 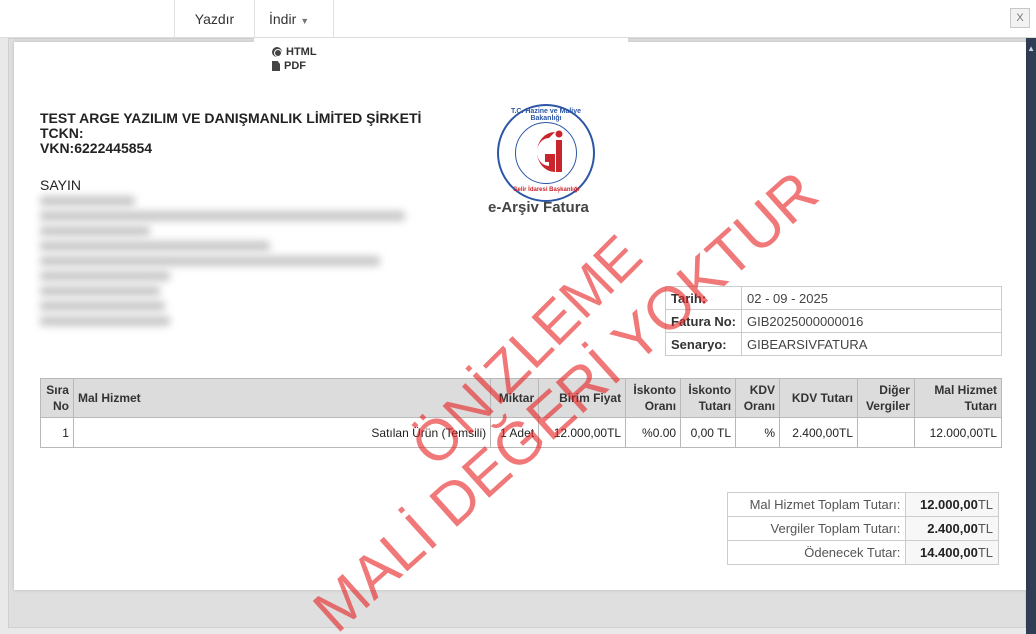 I want to click on globe-icon, so click(x=277, y=52).